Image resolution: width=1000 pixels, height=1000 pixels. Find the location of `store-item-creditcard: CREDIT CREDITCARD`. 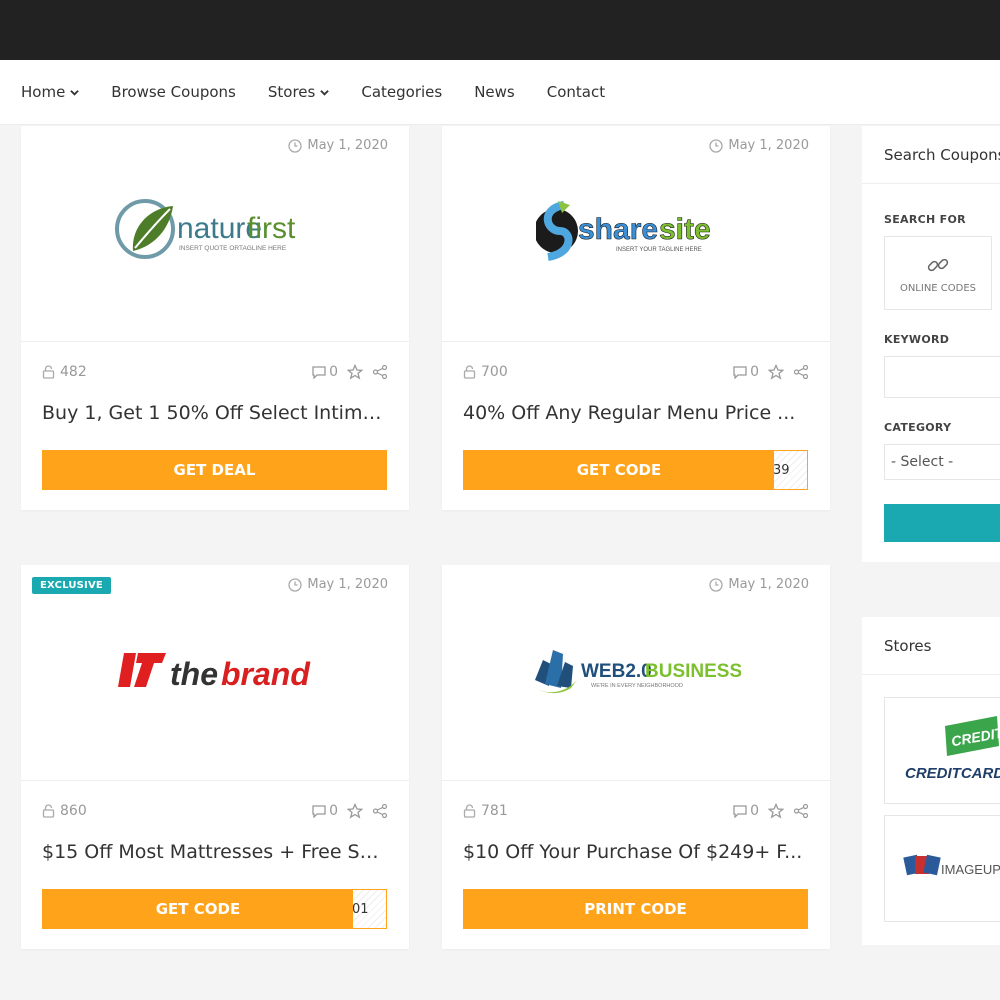

store-item-creditcard: CREDIT CREDITCARD is located at coordinates (942, 750).